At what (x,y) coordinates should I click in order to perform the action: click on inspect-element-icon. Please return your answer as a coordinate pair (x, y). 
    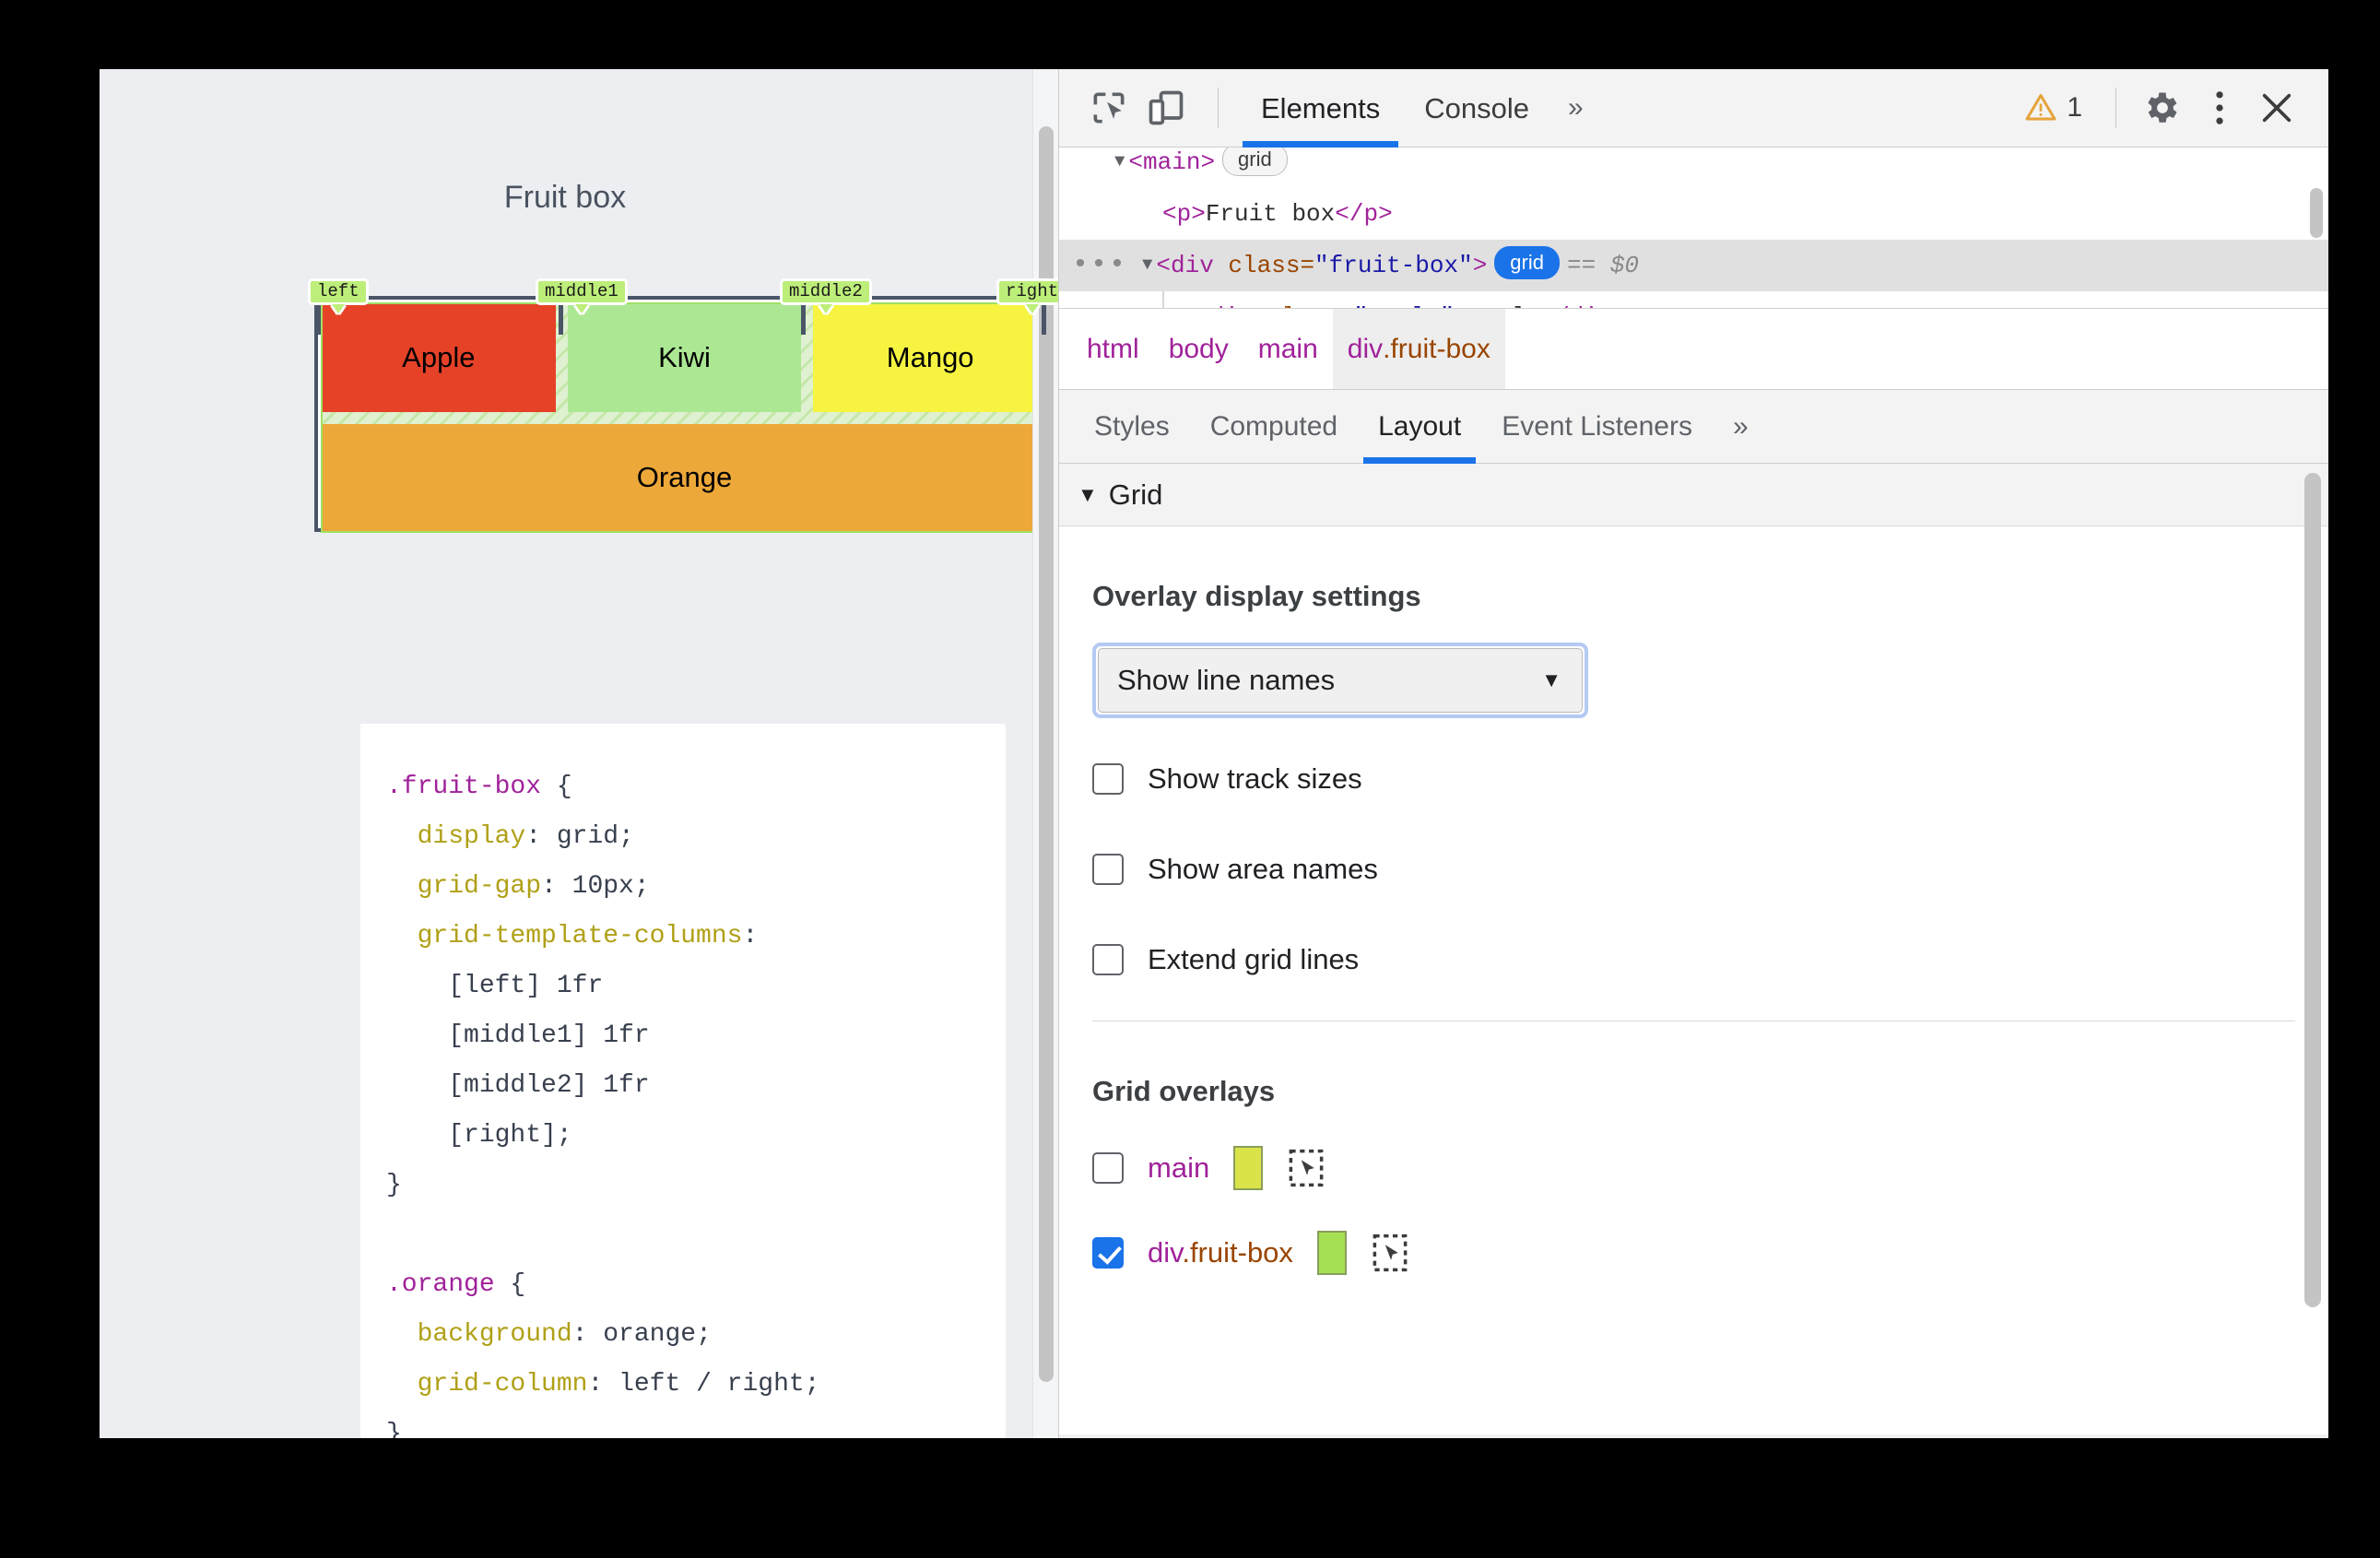
    Looking at the image, I should click on (1109, 108).